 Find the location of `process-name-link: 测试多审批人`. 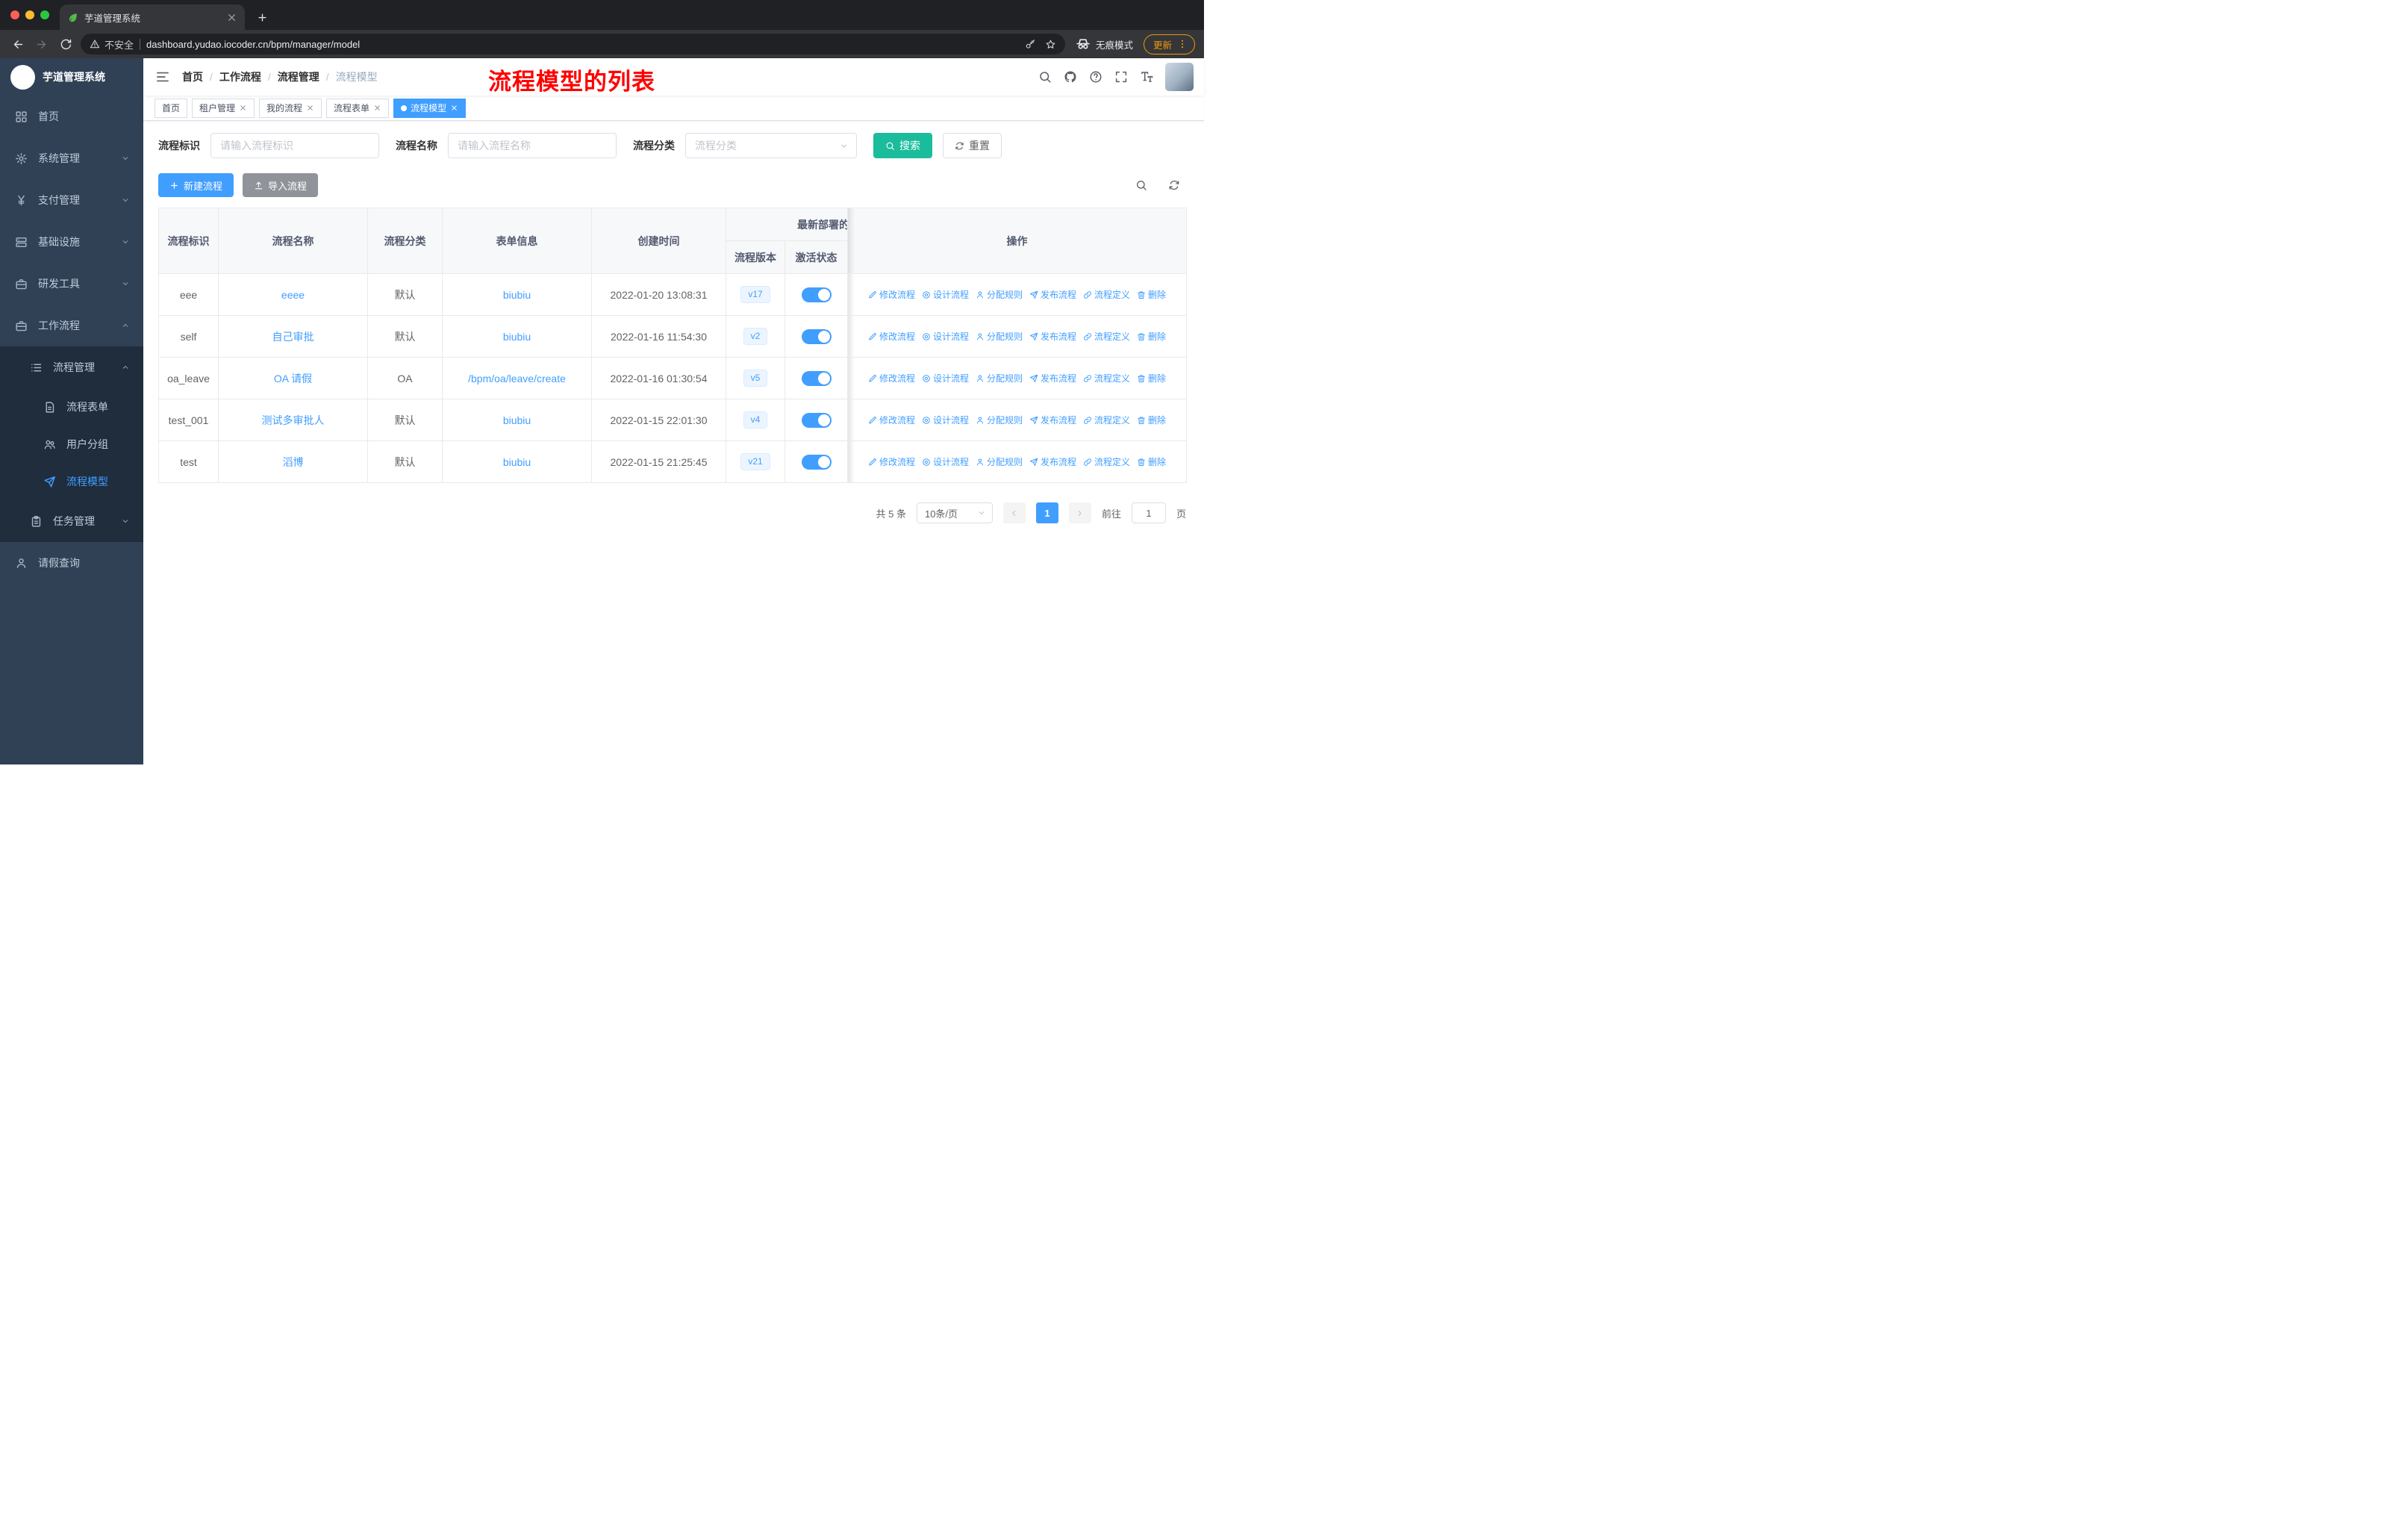

process-name-link: 测试多审批人 is located at coordinates (293, 420).